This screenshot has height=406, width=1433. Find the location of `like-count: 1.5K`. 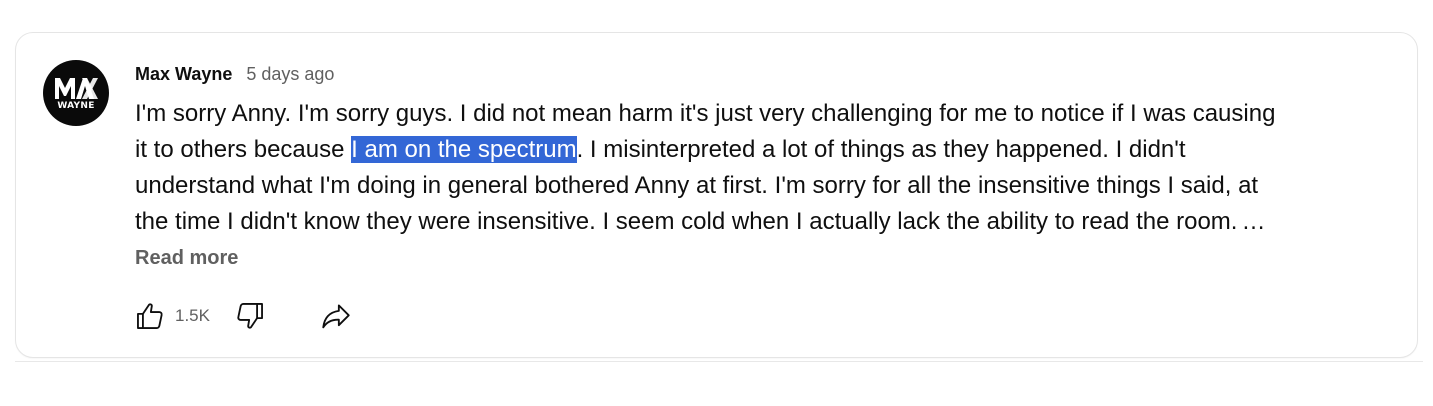

like-count: 1.5K is located at coordinates (192, 315).